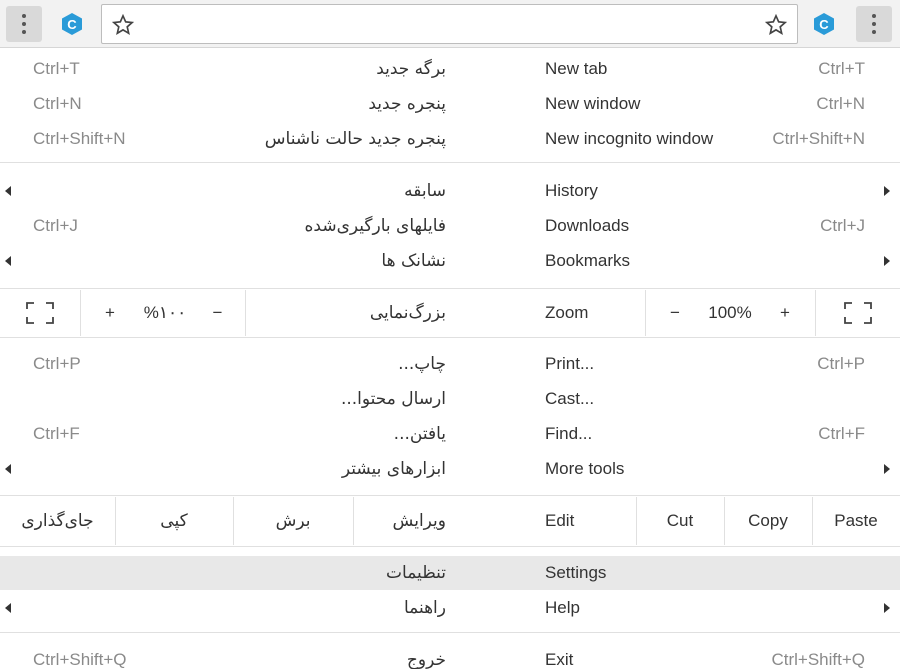 Image resolution: width=900 pixels, height=669 pixels. I want to click on right-star-icon, so click(776, 25).